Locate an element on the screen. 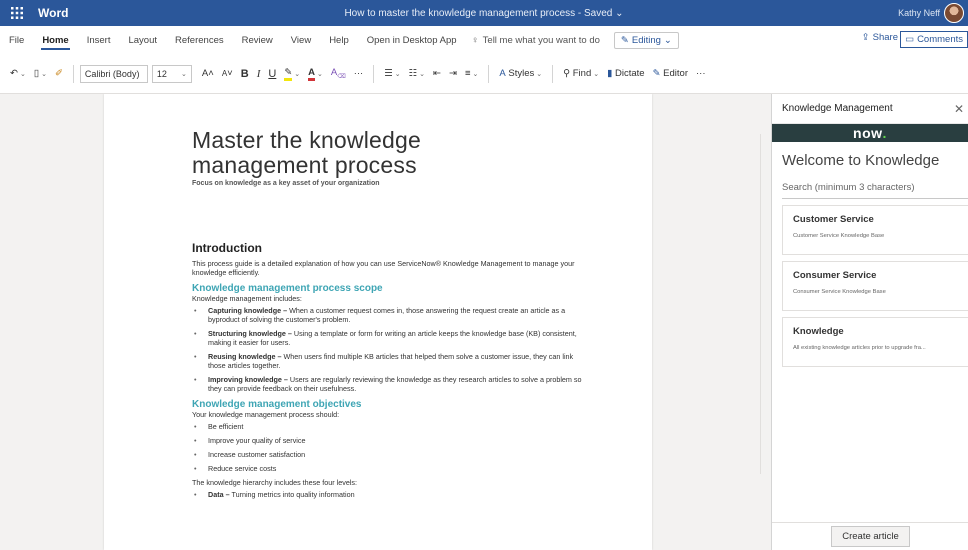 This screenshot has width=968, height=550. increase-indent-button: ⇥ is located at coordinates (453, 74).